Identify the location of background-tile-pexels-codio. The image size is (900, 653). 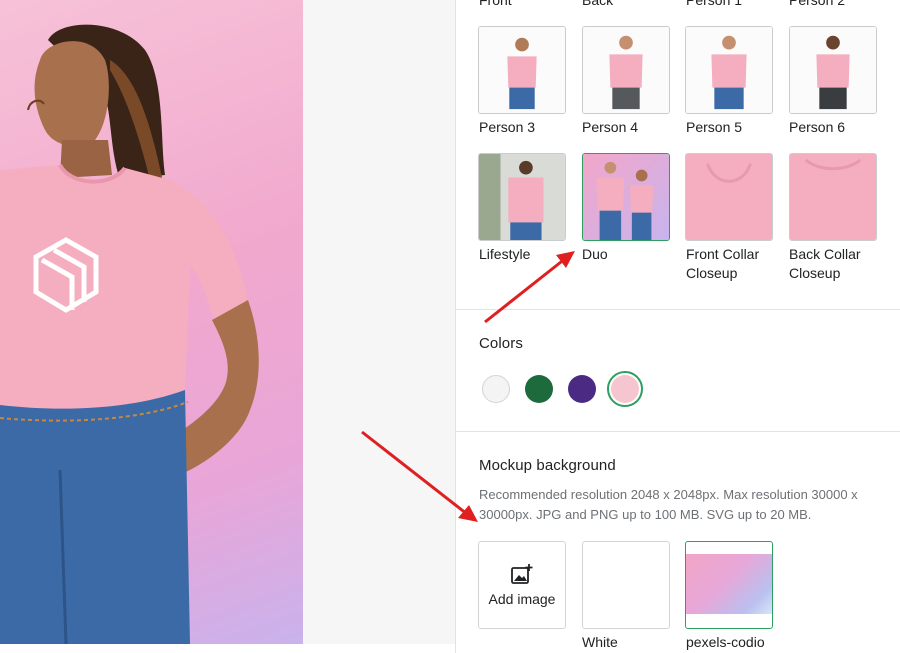
(729, 585).